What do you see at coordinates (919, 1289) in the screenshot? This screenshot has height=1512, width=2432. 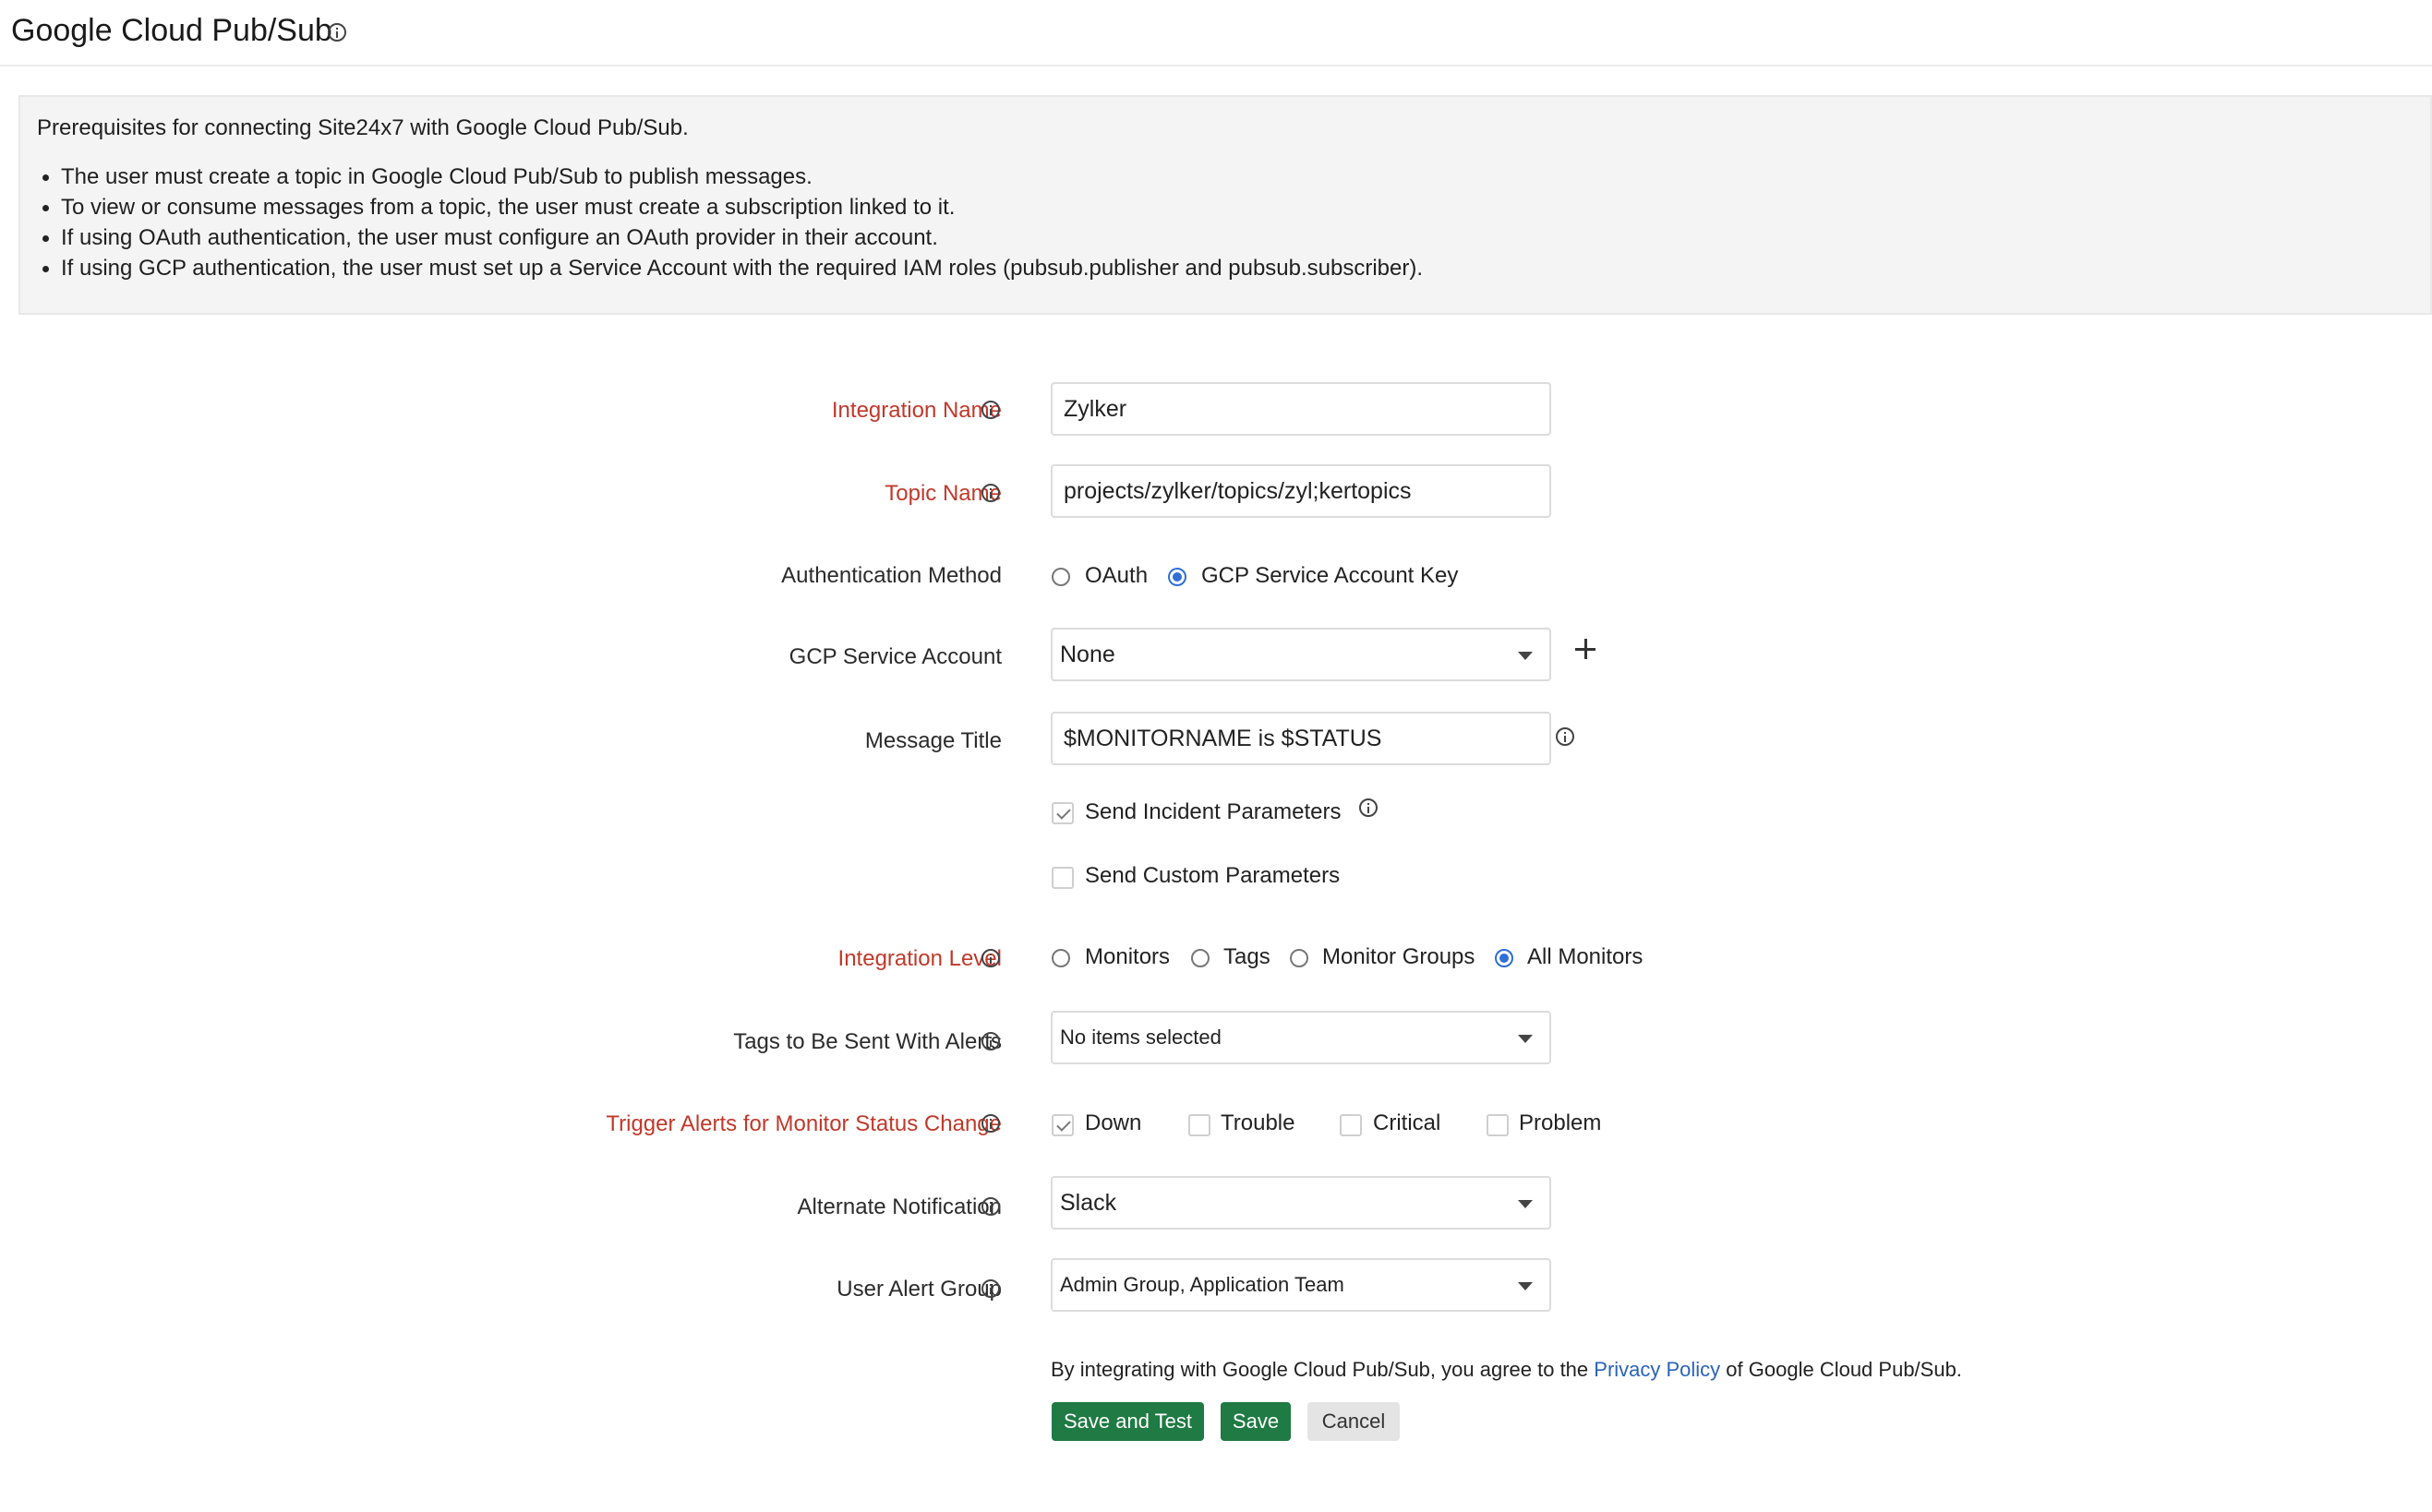 I see `user-alert-group-label: User Alert Group` at bounding box center [919, 1289].